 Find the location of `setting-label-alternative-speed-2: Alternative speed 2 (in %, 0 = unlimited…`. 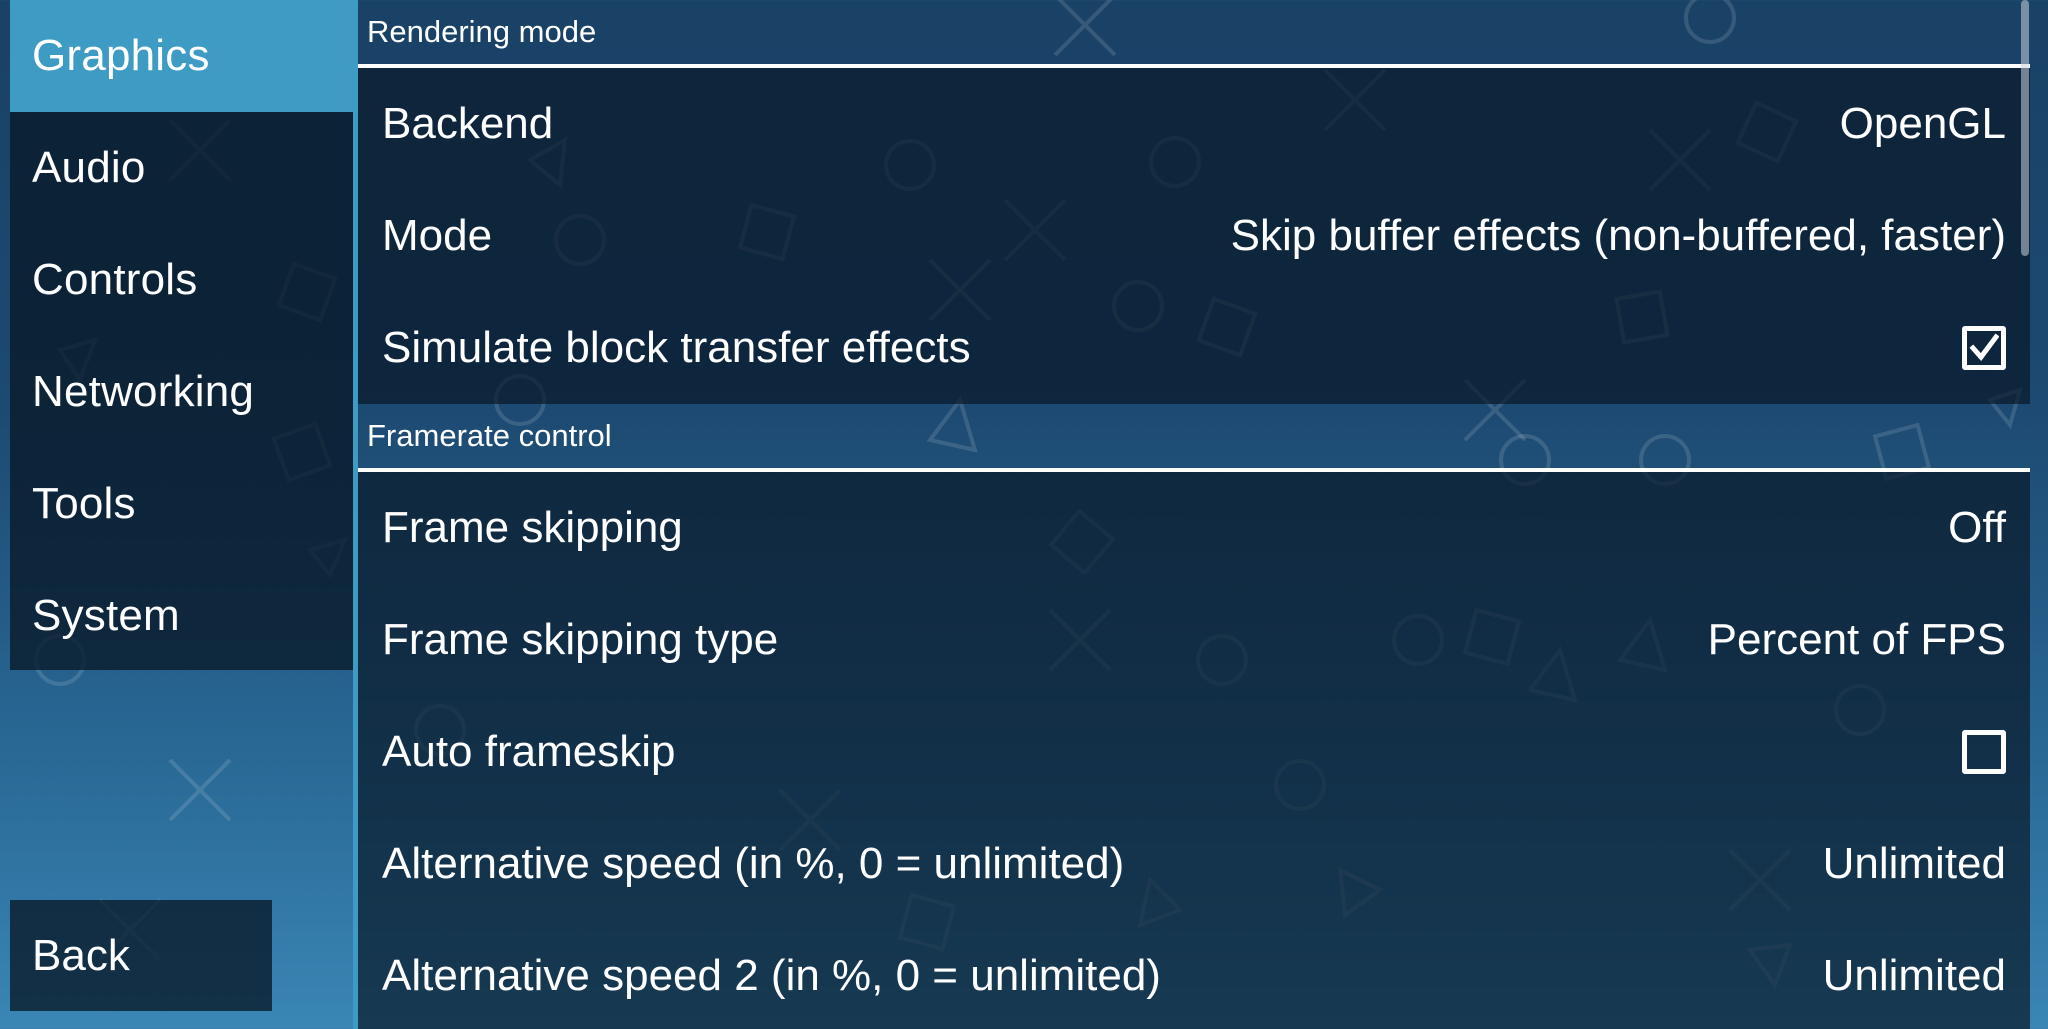

setting-label-alternative-speed-2: Alternative speed 2 (in %, 0 = unlimited… is located at coordinates (771, 975).